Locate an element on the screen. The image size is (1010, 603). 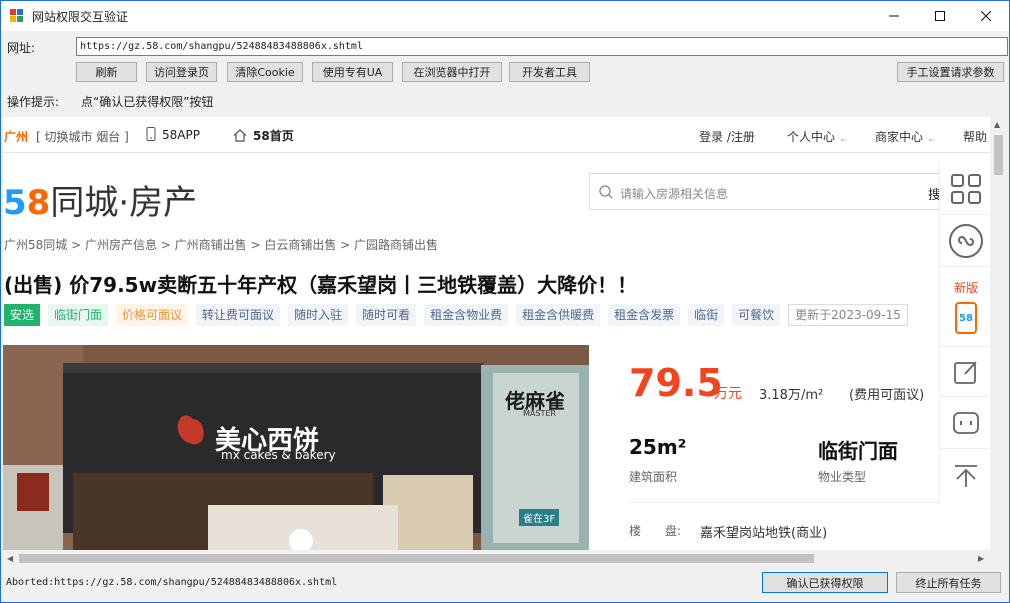
tag: 租金含供暖费 is located at coordinates (558, 315).